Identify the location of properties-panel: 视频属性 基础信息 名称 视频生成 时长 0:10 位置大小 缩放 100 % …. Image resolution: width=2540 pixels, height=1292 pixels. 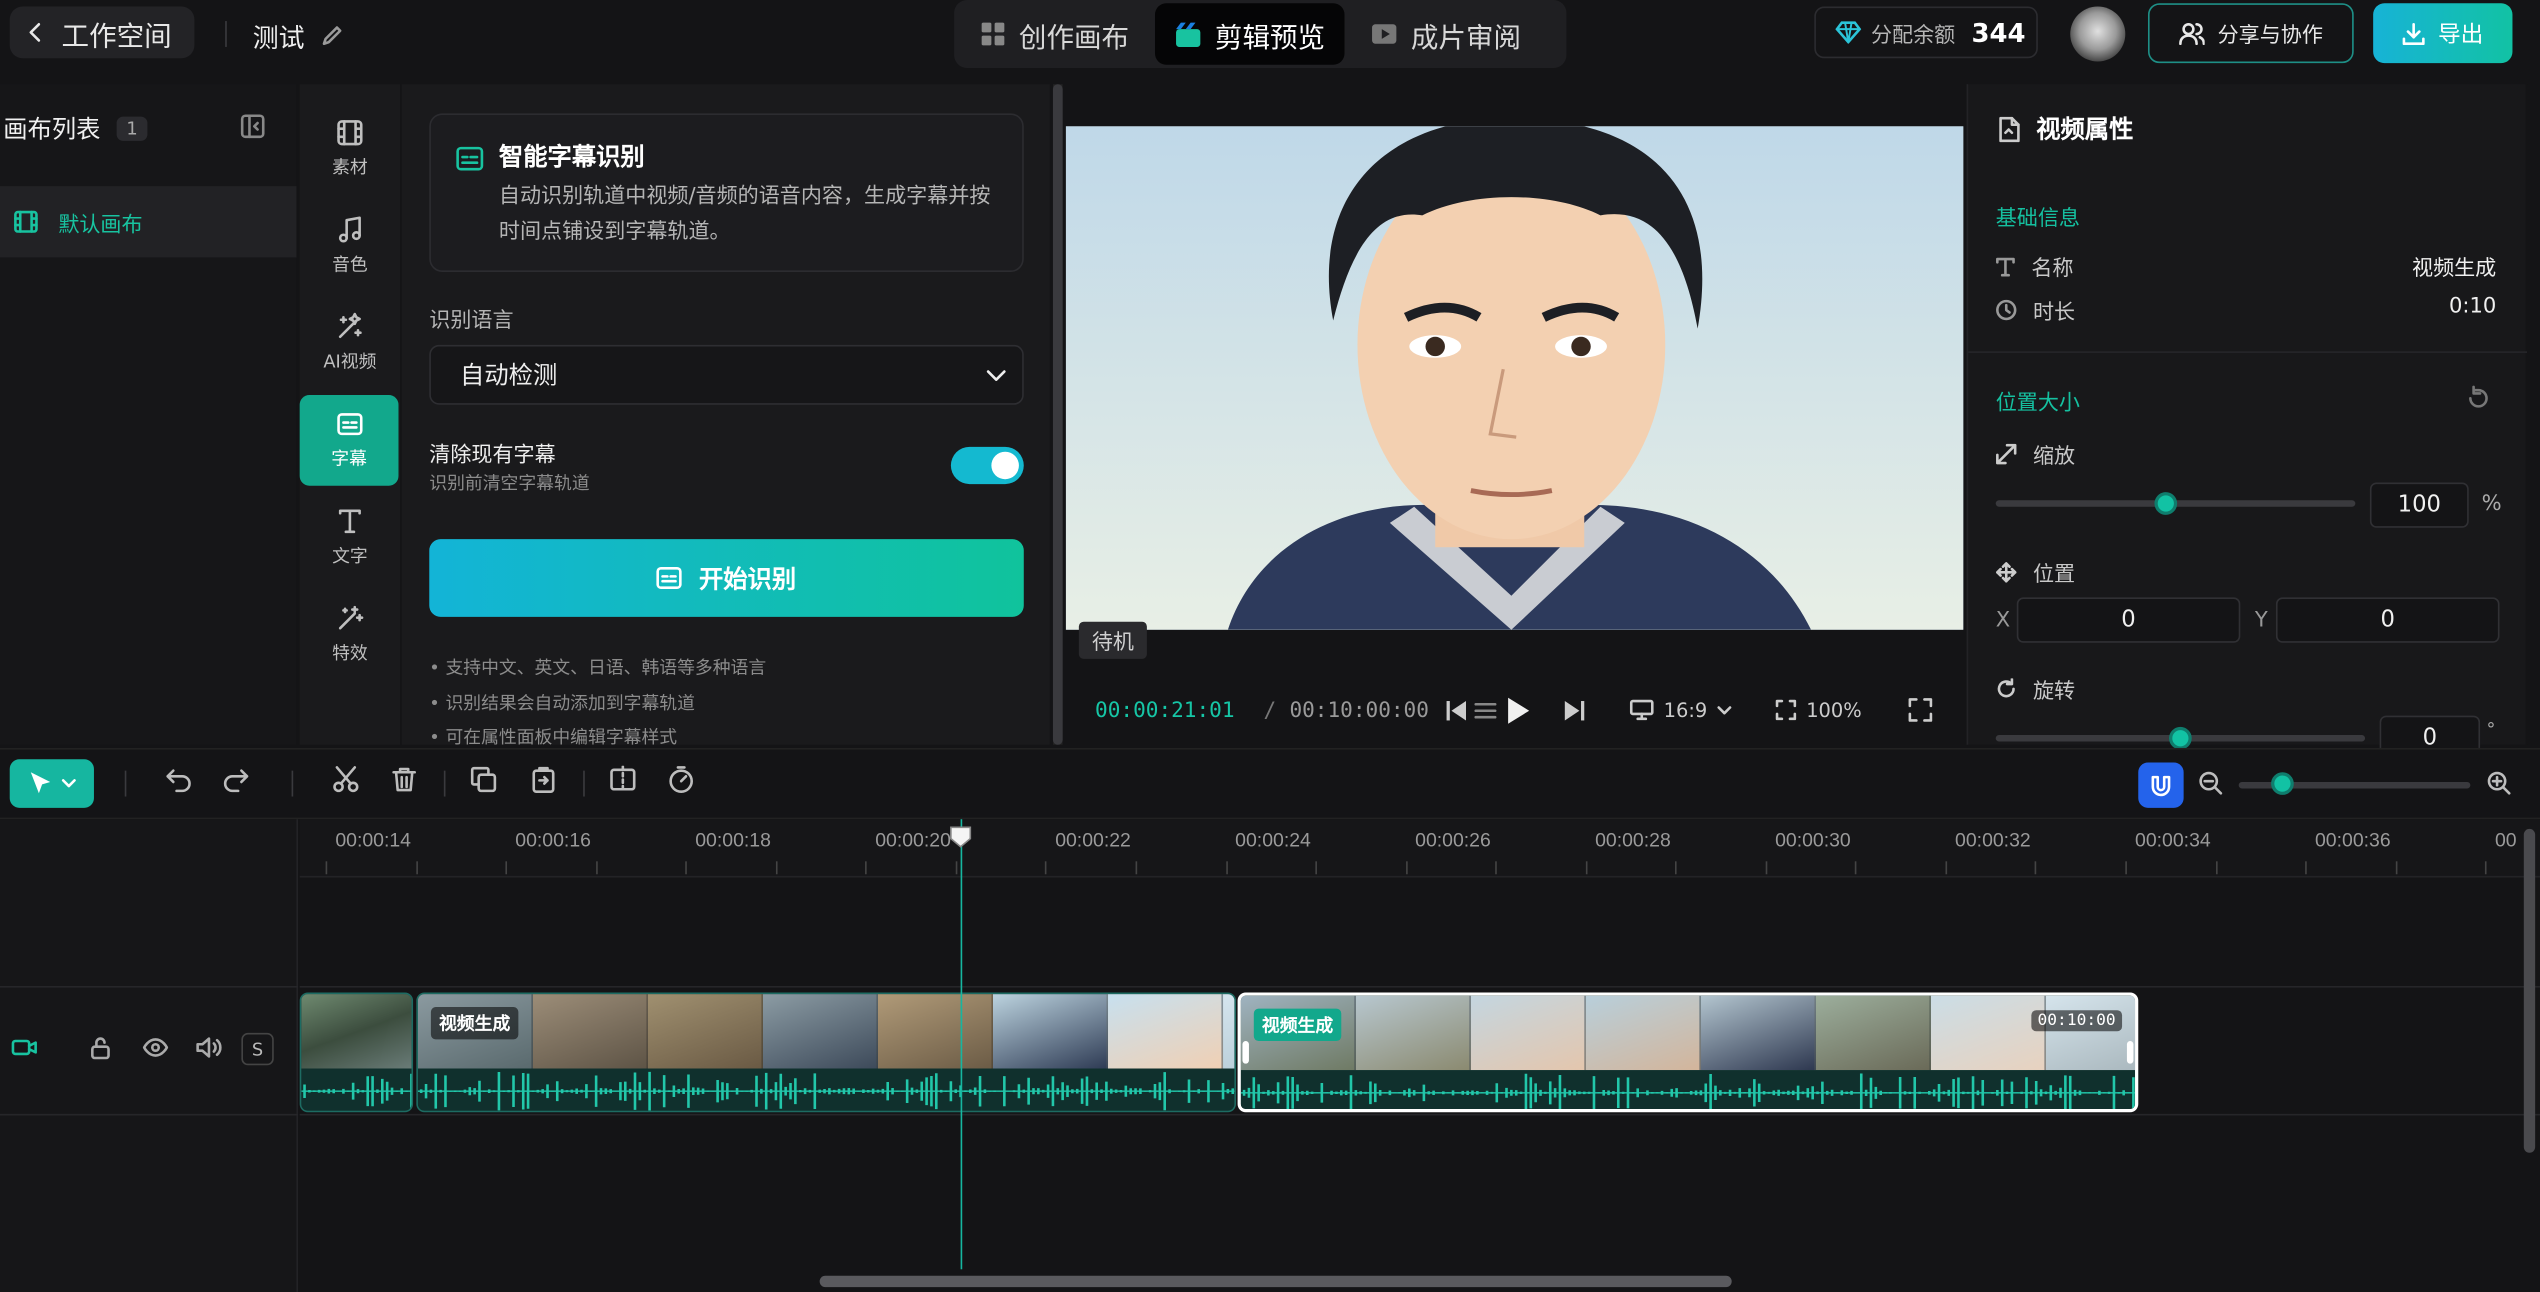
(2247, 422).